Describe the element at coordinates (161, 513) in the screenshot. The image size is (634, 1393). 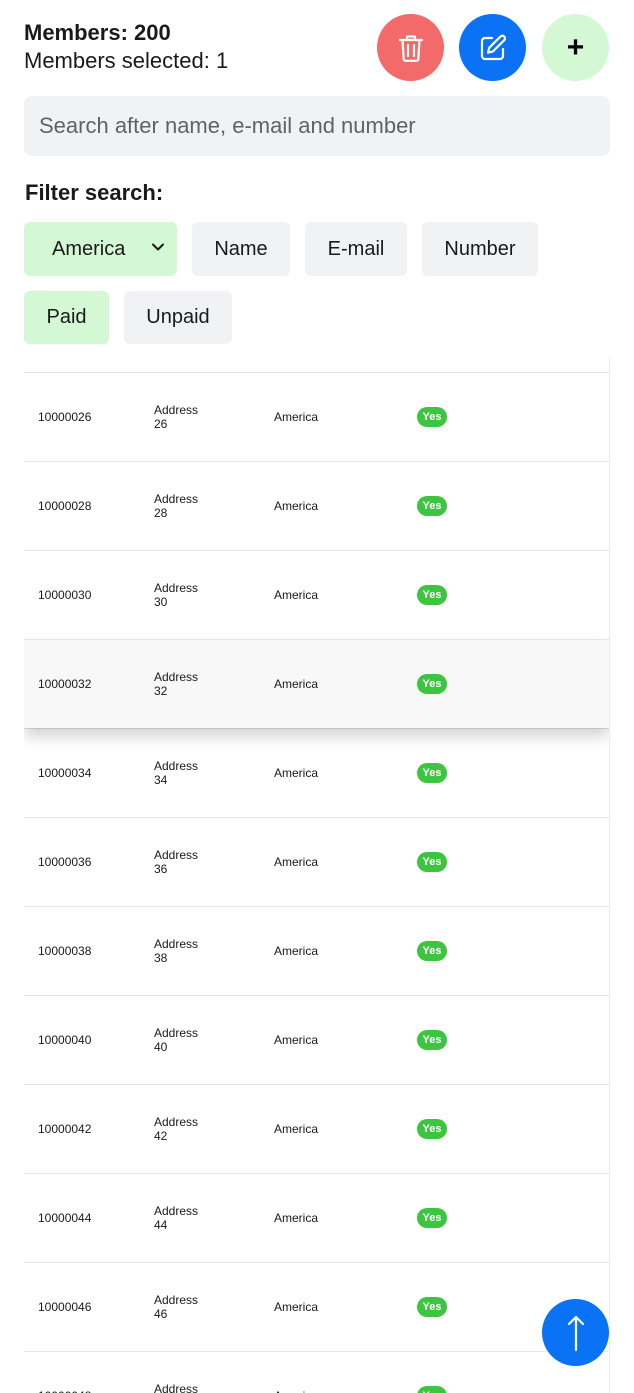
I see `address-line2: 28` at that location.